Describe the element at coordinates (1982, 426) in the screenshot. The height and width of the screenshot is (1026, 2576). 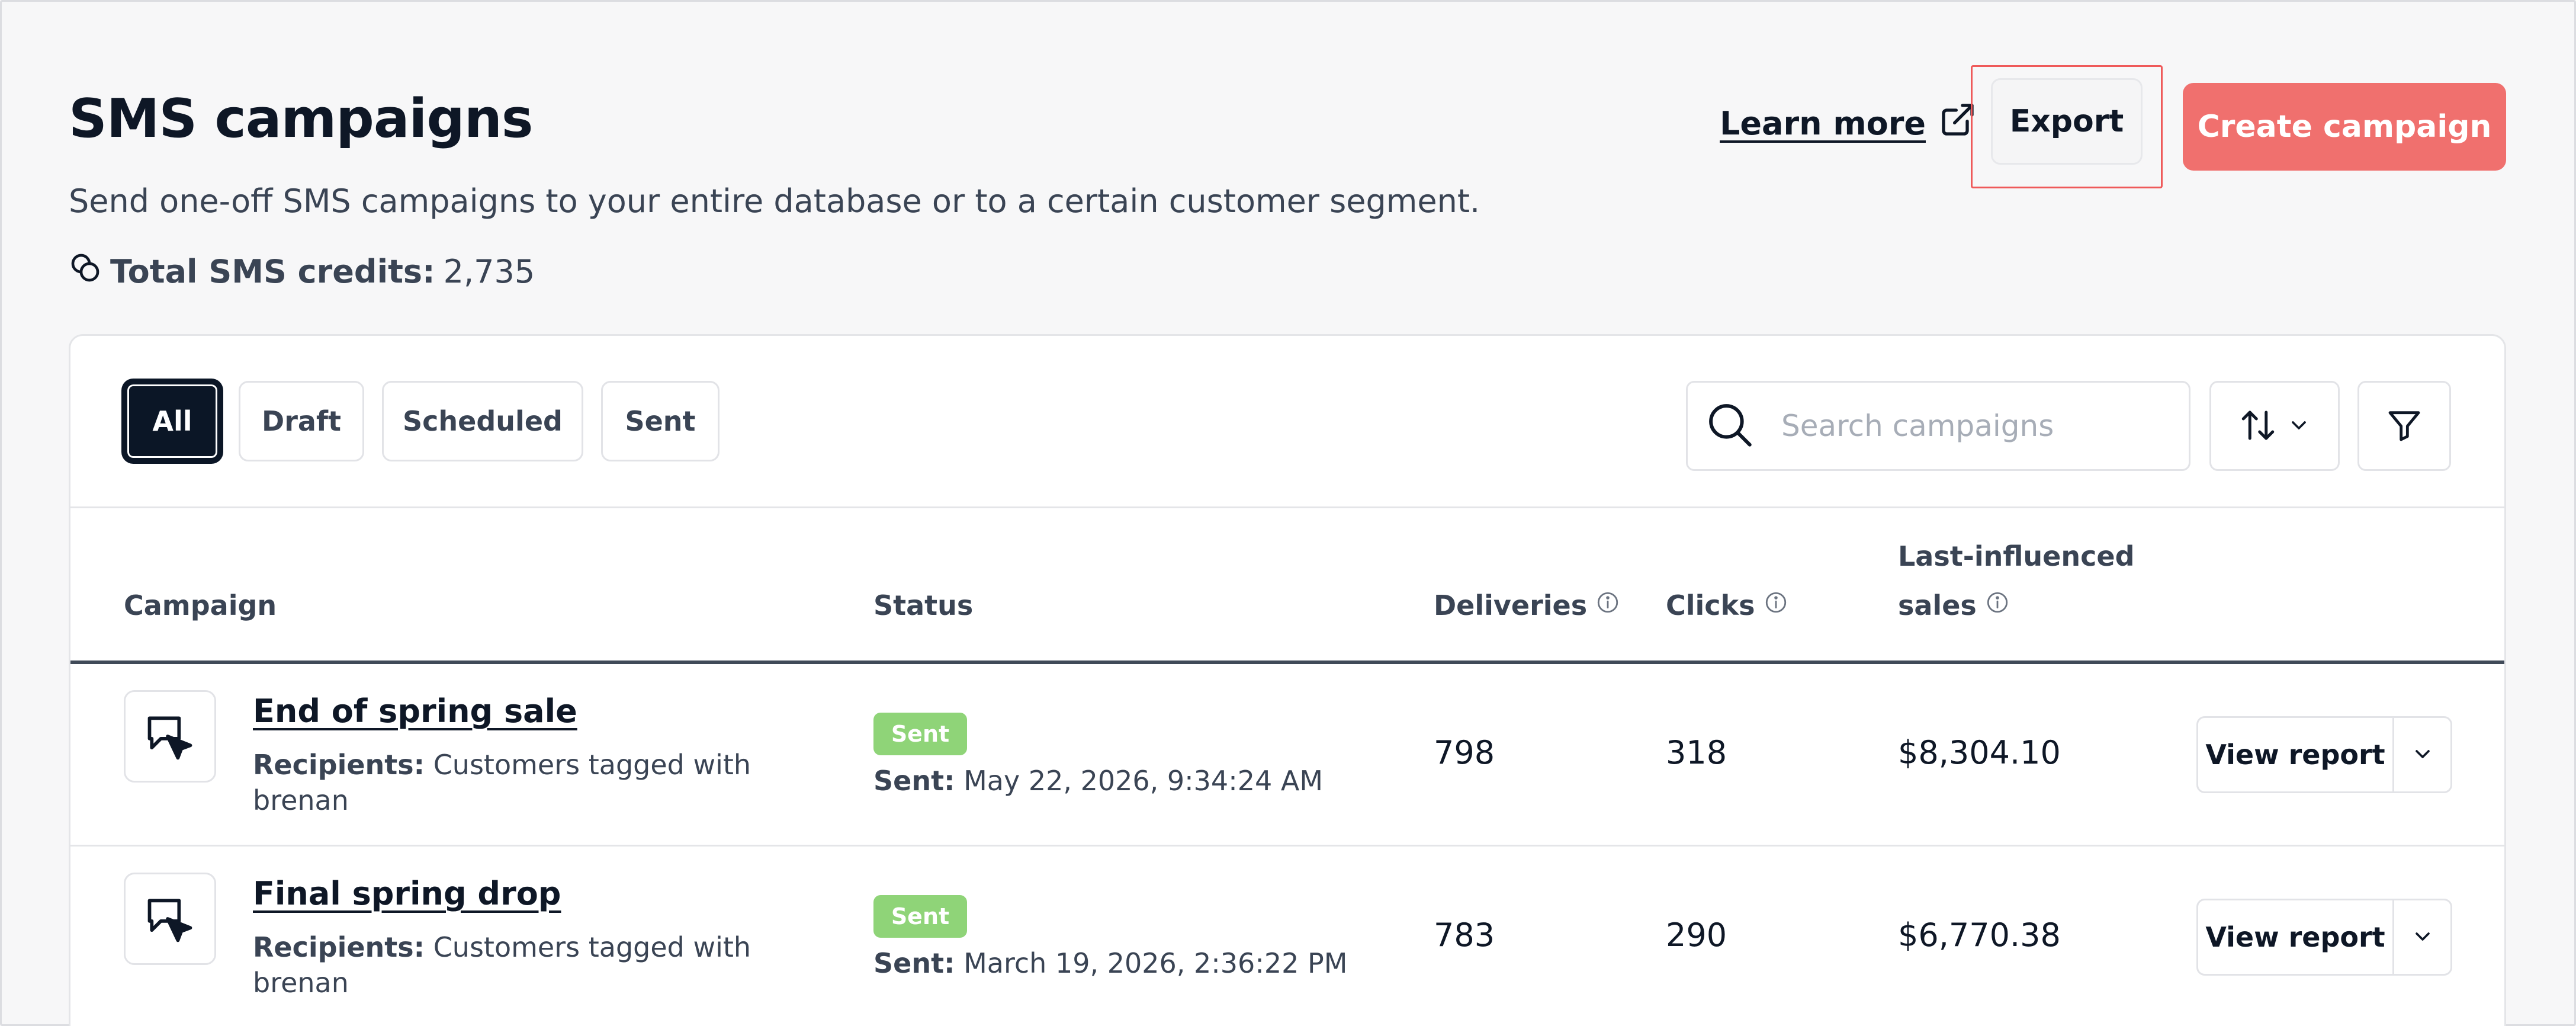
I see `search-input` at that location.